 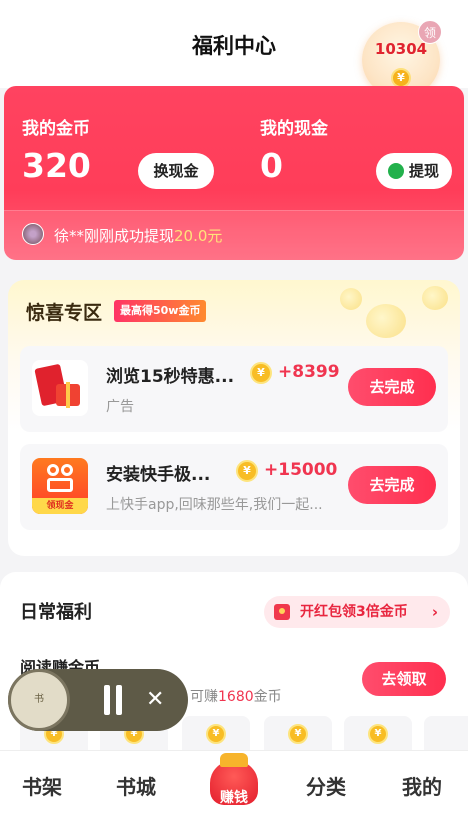 What do you see at coordinates (176, 171) in the screenshot?
I see `exchange-cash-button: 换现金` at bounding box center [176, 171].